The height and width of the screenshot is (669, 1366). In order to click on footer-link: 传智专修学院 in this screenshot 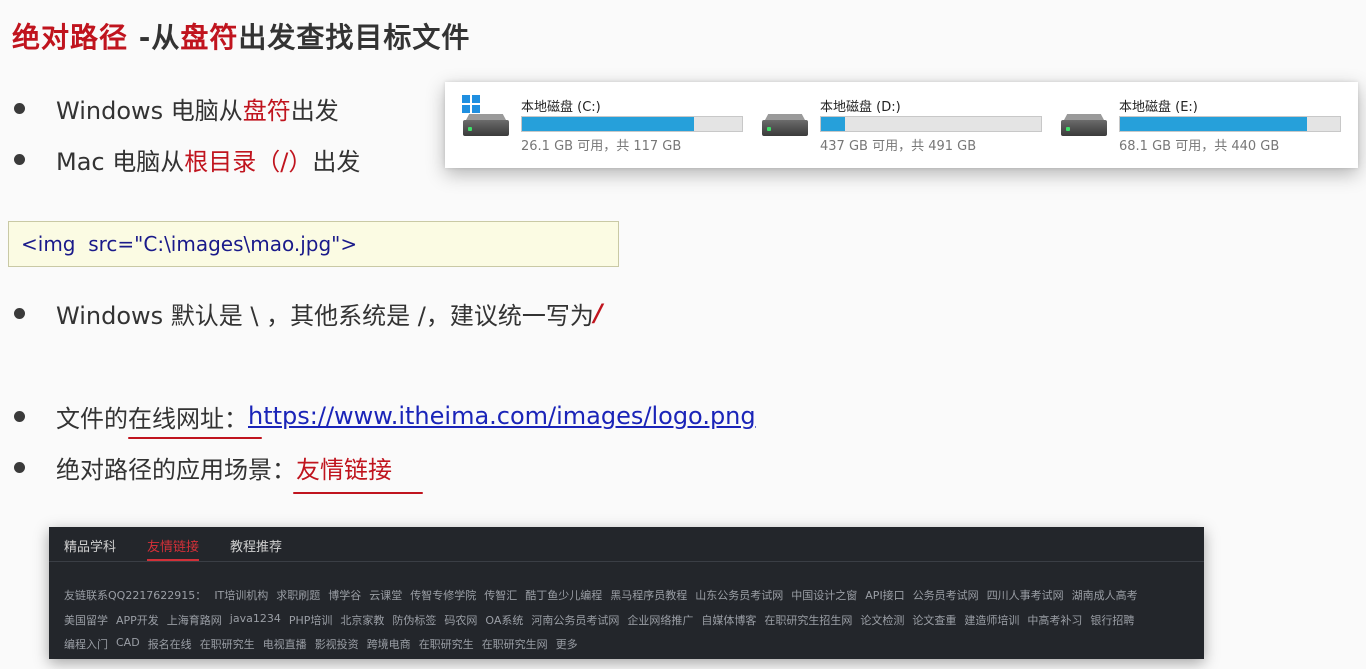, I will do `click(443, 595)`.